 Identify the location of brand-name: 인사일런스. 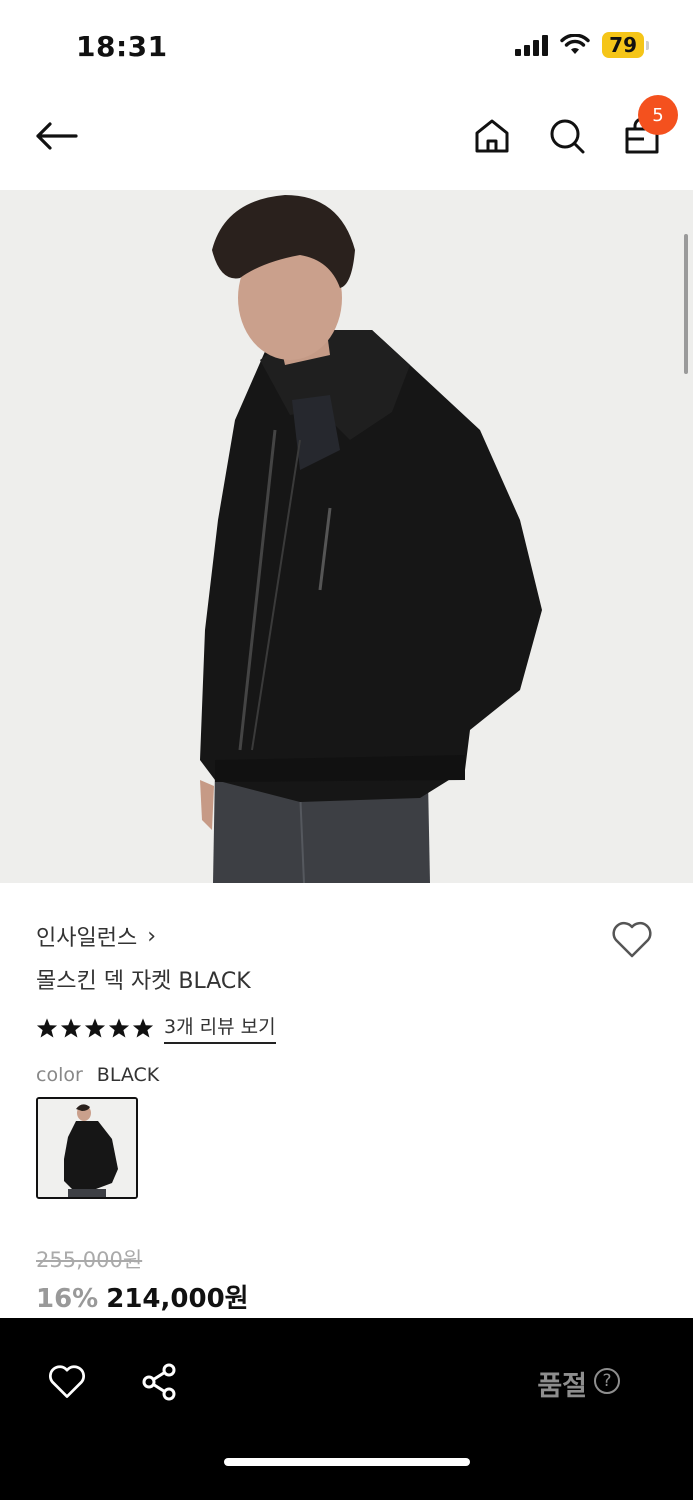
(87, 938).